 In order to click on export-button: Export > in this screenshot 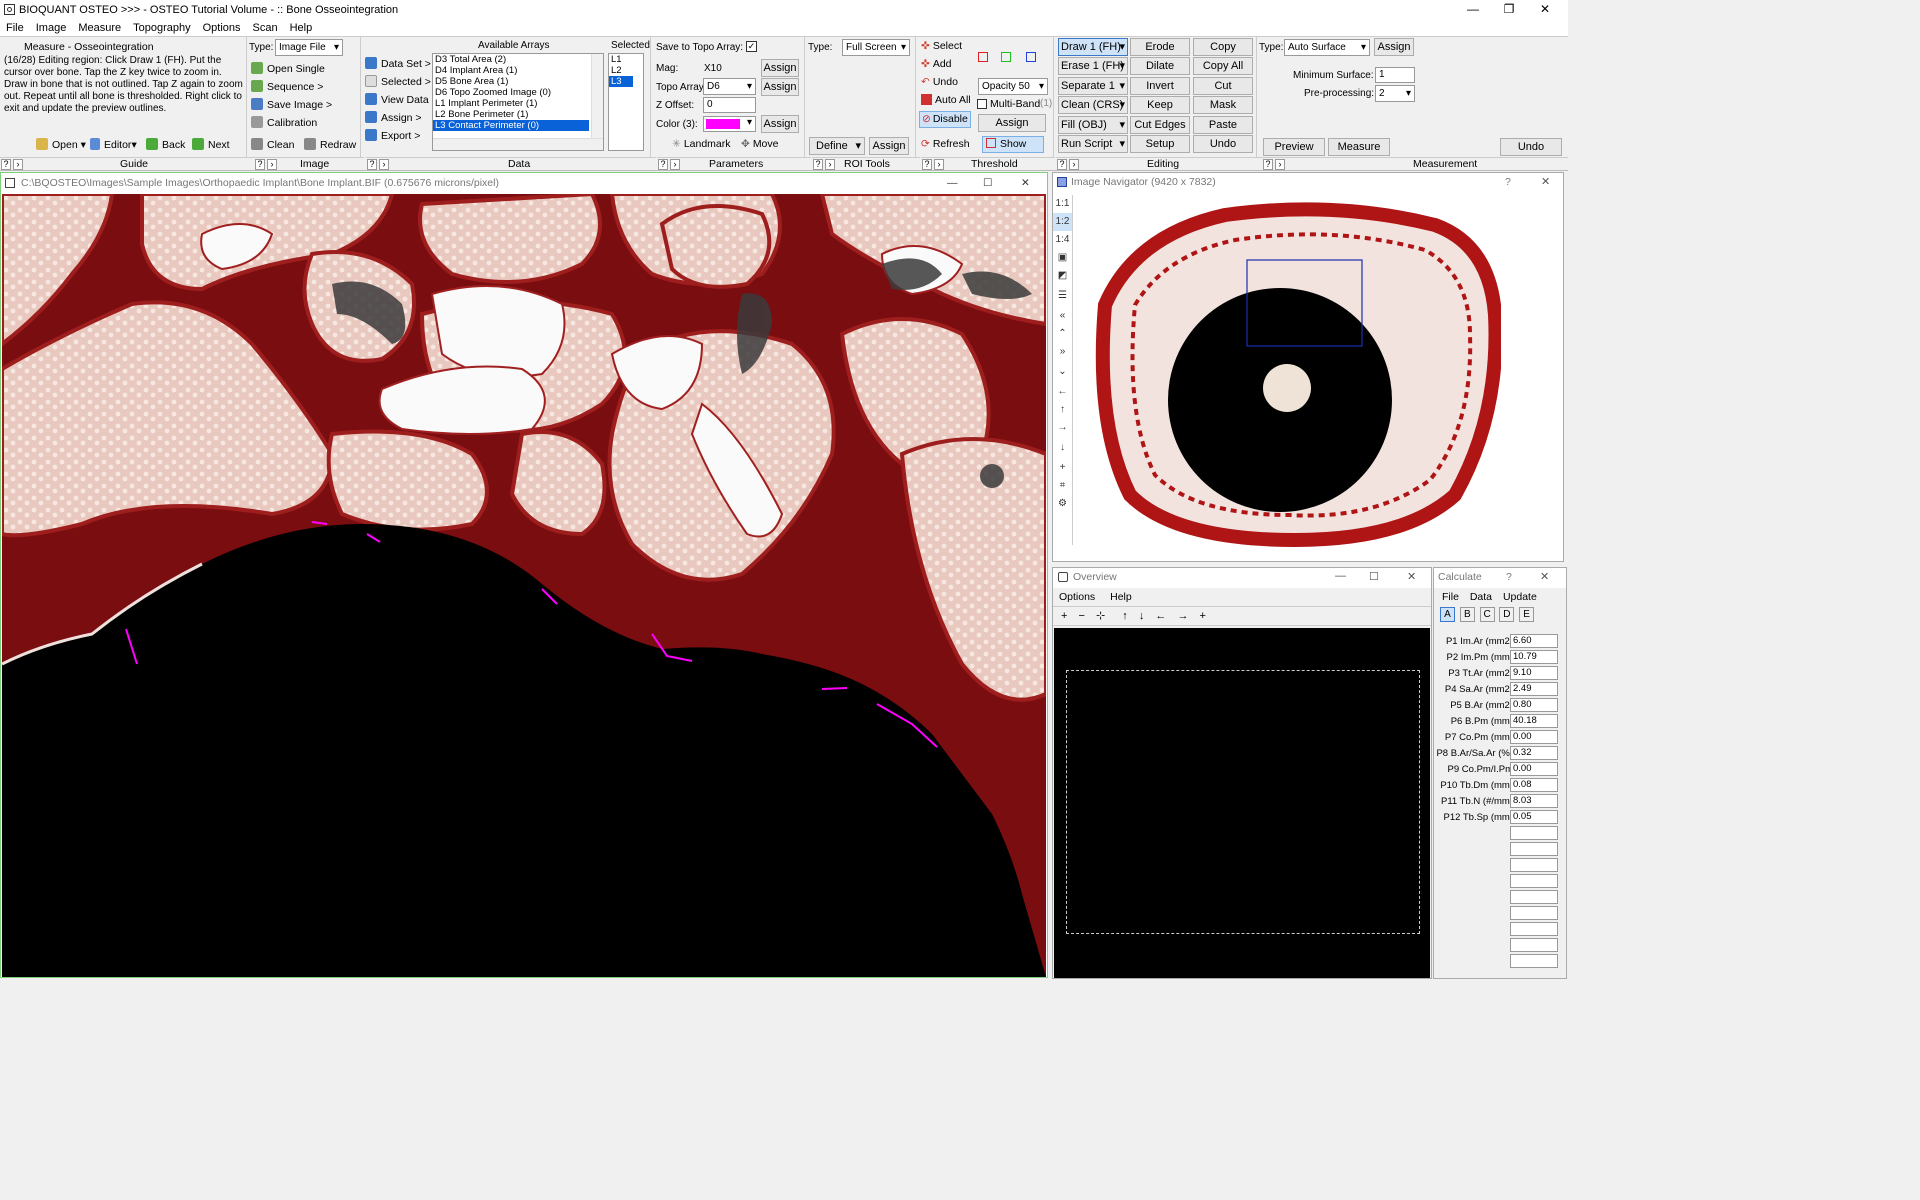, I will do `click(392, 135)`.